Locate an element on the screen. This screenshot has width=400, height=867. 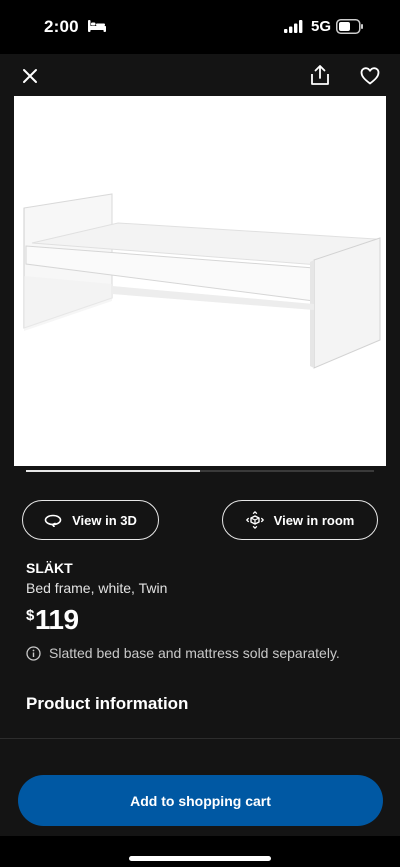
carousel-progress-indicator is located at coordinates (113, 471).